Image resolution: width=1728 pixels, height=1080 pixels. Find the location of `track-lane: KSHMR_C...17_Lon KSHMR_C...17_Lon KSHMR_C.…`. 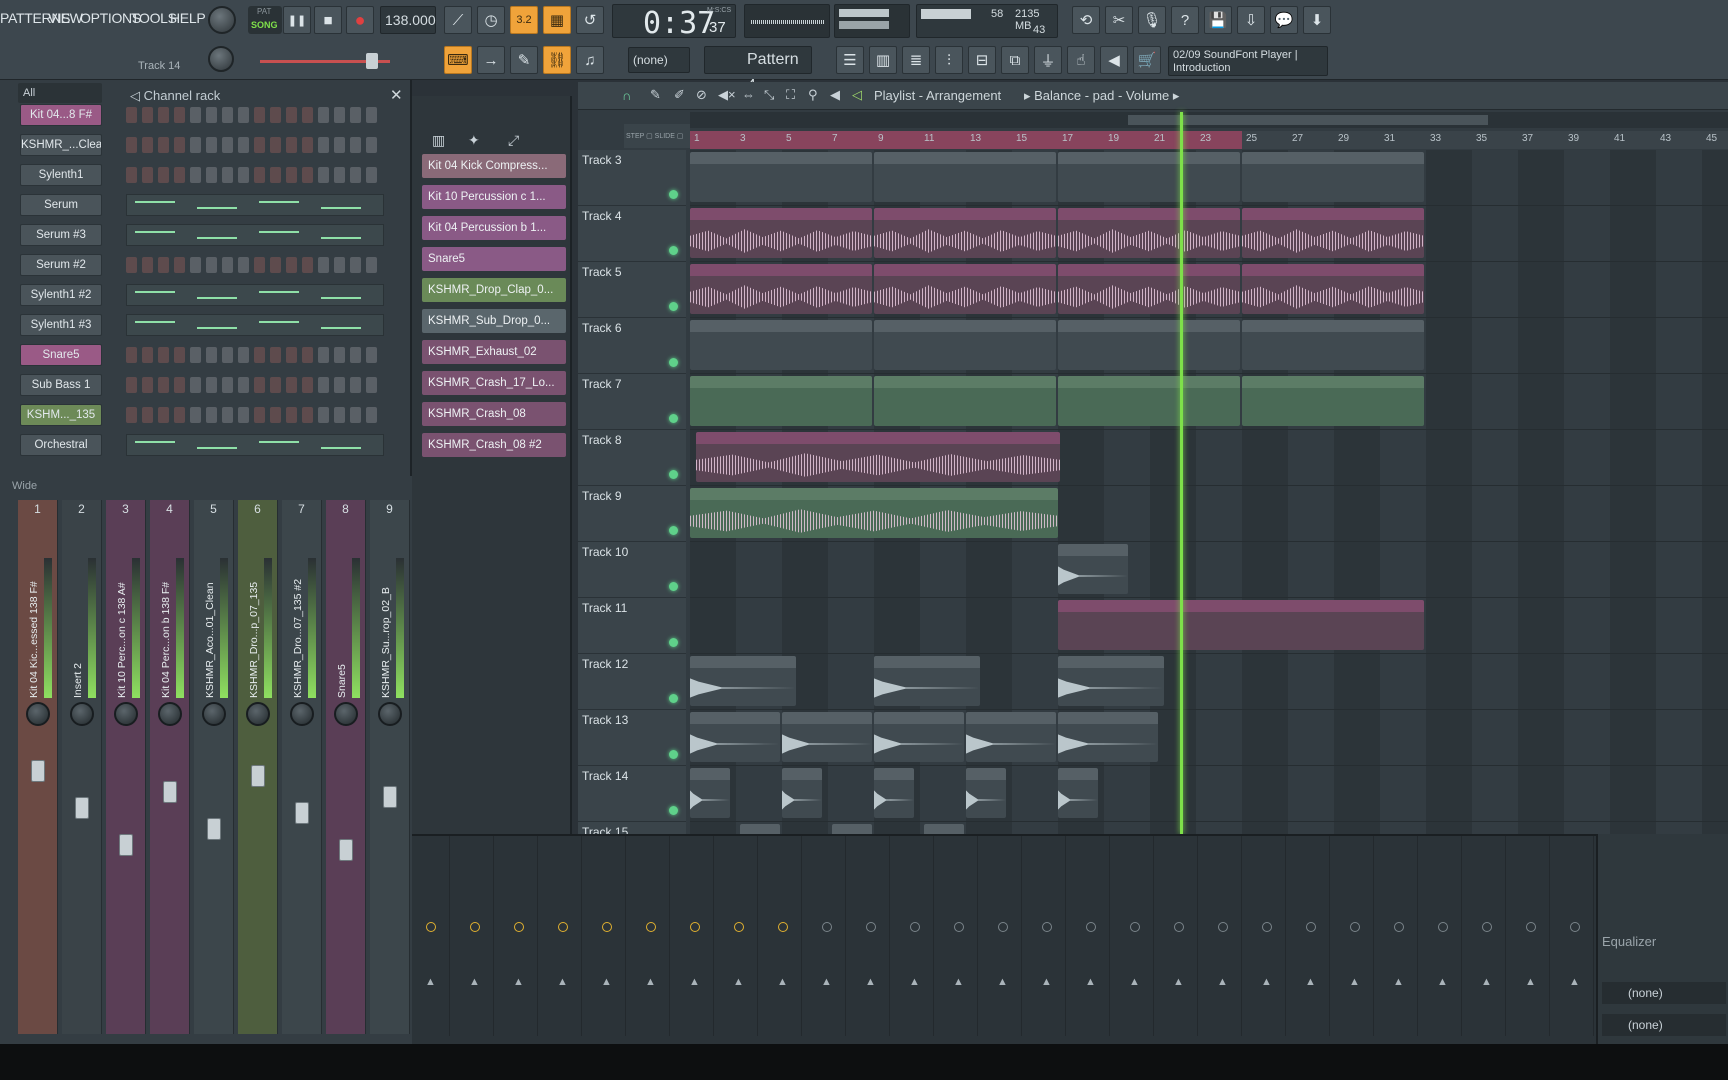

track-lane: KSHMR_C...17_Lon KSHMR_C...17_Lon KSHMR_C.… is located at coordinates (1209, 738).